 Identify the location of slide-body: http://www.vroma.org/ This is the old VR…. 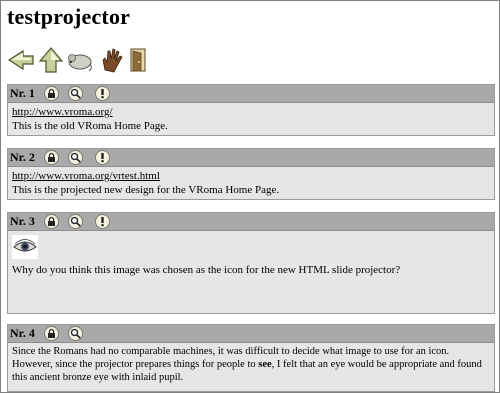
(251, 119).